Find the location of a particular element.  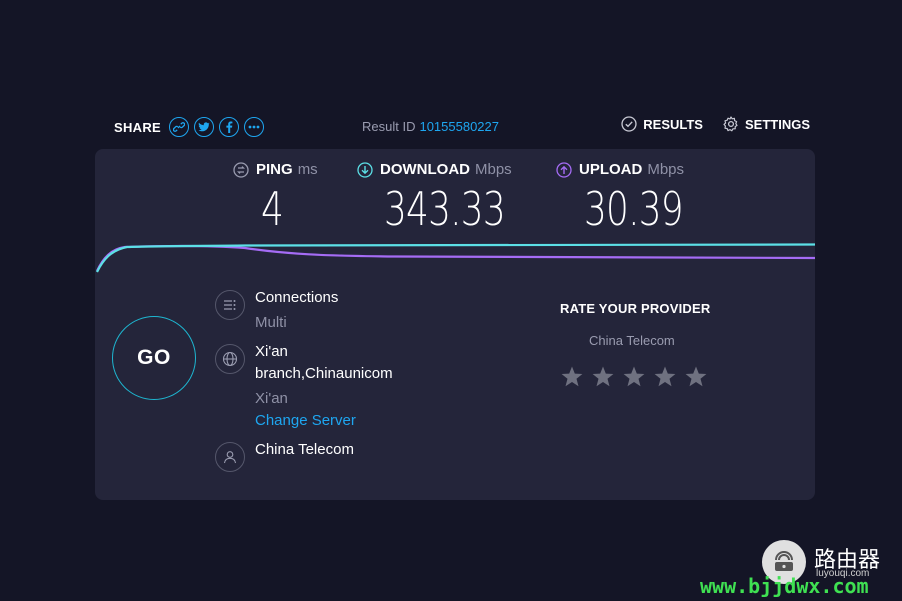

share-label: SHARE is located at coordinates (138, 127).